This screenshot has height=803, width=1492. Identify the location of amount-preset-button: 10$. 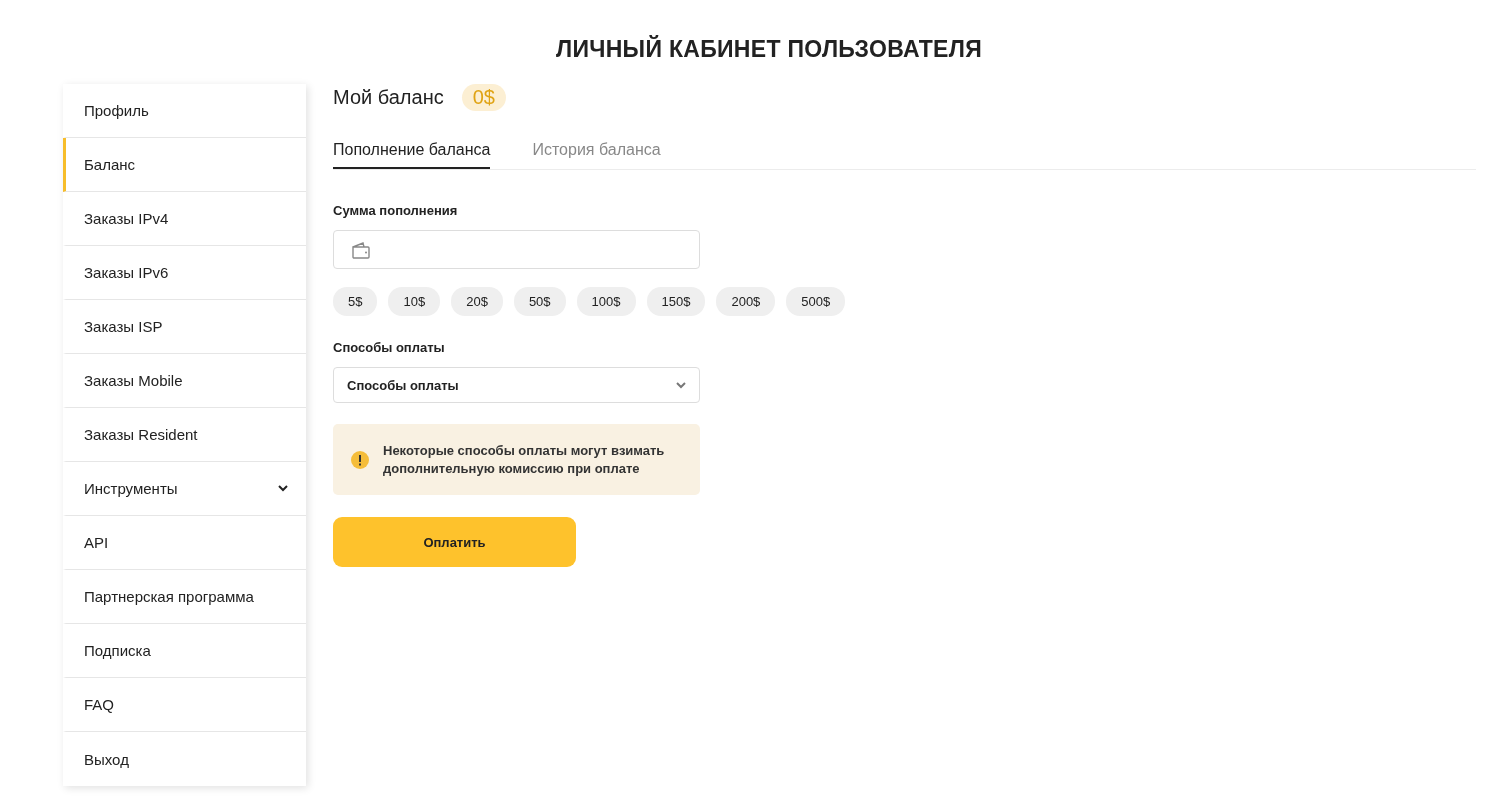
(414, 301).